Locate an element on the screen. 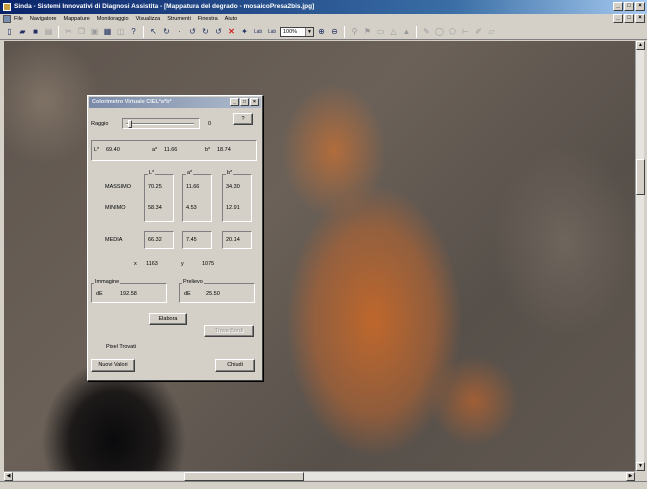 This screenshot has width=647, height=489. minimo-l: 58.34 is located at coordinates (155, 208).